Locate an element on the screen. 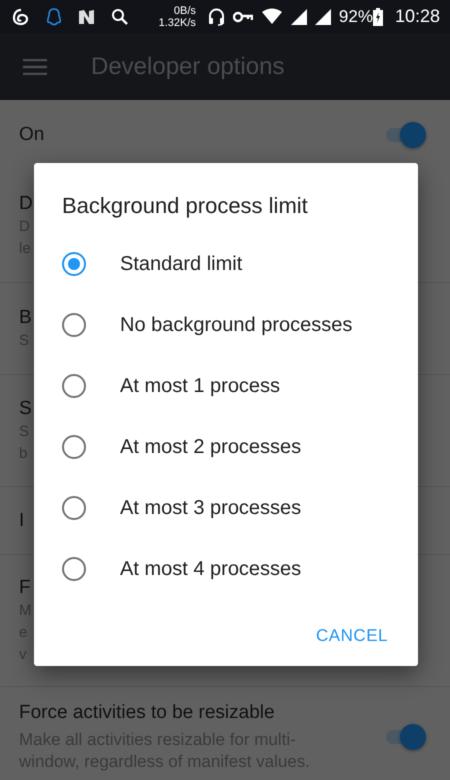 The height and width of the screenshot is (780, 450). radio-option: At most 1 process is located at coordinates (226, 385).